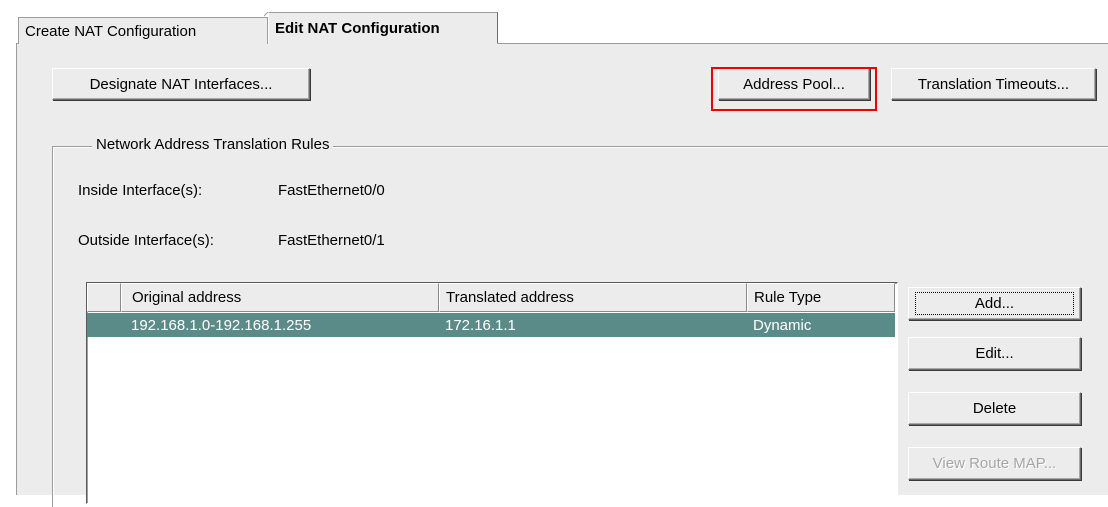 Image resolution: width=1108 pixels, height=507 pixels. Describe the element at coordinates (111, 31) in the screenshot. I see `tab-create-label: Create NAT Configuration` at that location.